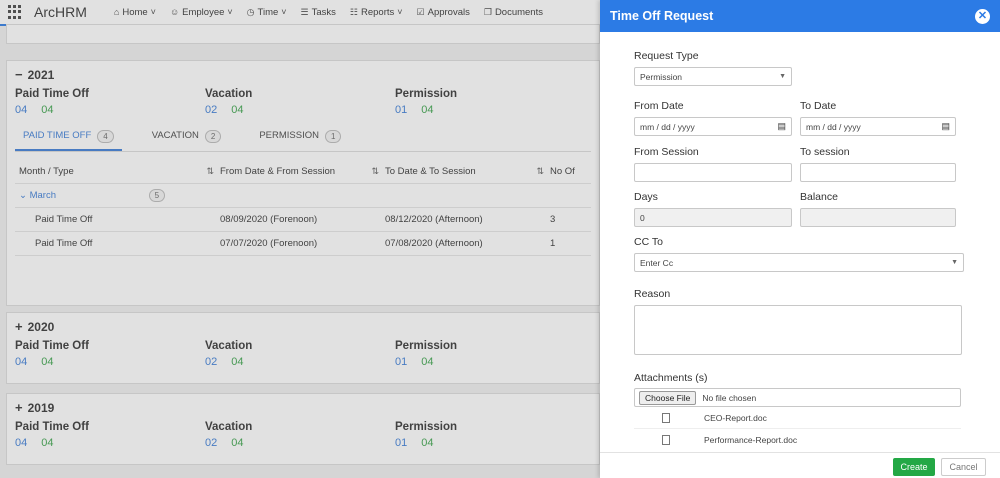 This screenshot has height=478, width=1000. Describe the element at coordinates (666, 152) in the screenshot. I see `from-session-label: From Session` at that location.